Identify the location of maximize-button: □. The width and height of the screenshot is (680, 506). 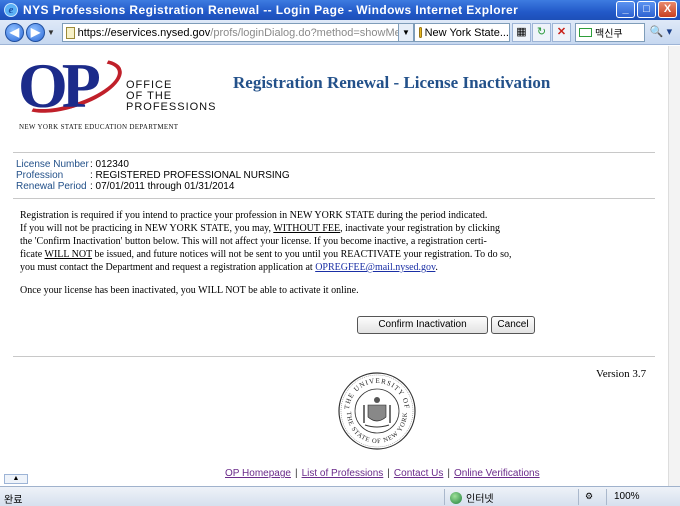
(646, 9).